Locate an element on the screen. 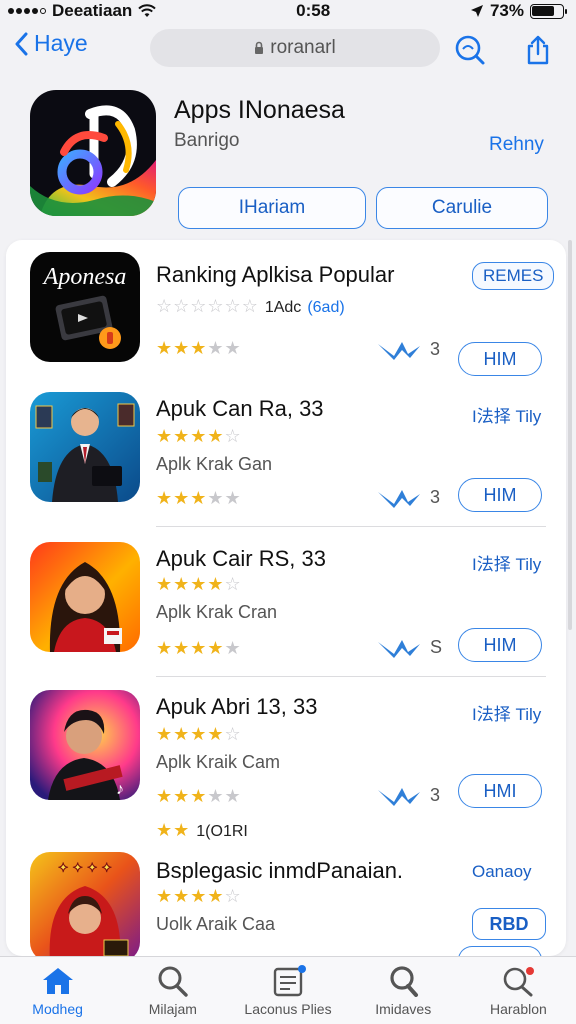  app-title: Ranking Aplkisa Popular is located at coordinates (275, 274).